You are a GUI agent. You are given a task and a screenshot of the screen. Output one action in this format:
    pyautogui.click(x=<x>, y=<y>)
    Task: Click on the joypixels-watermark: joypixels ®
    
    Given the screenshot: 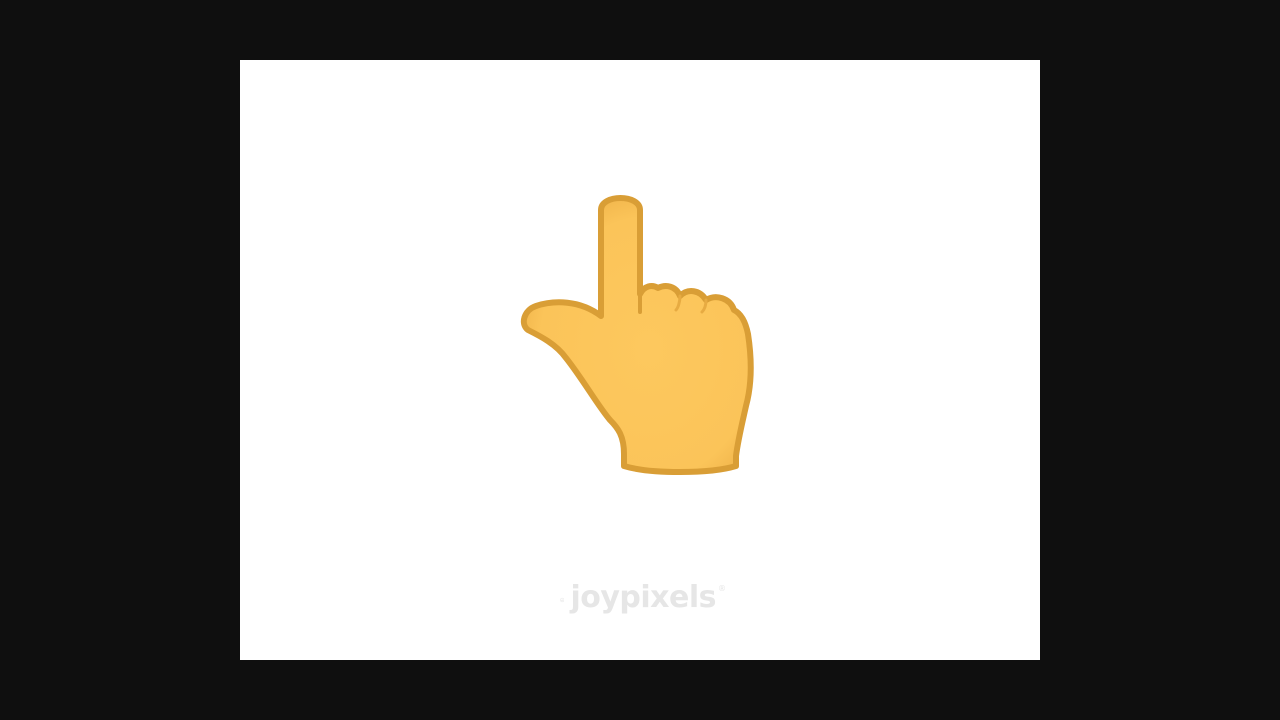 What is the action you would take?
    pyautogui.click(x=645, y=600)
    